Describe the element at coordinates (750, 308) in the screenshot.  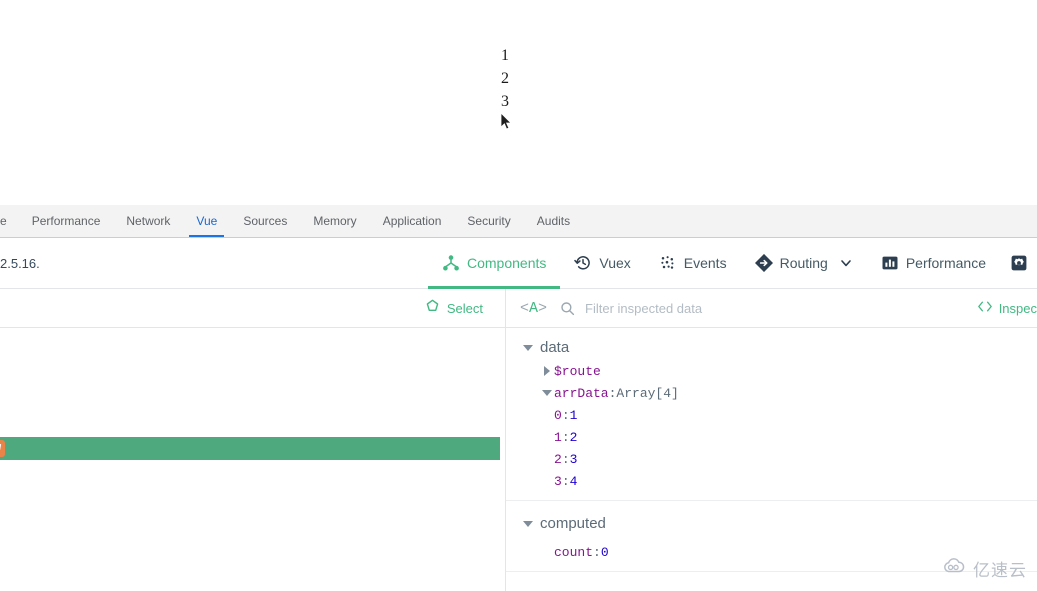
I see `filter-inspected-data-input` at that location.